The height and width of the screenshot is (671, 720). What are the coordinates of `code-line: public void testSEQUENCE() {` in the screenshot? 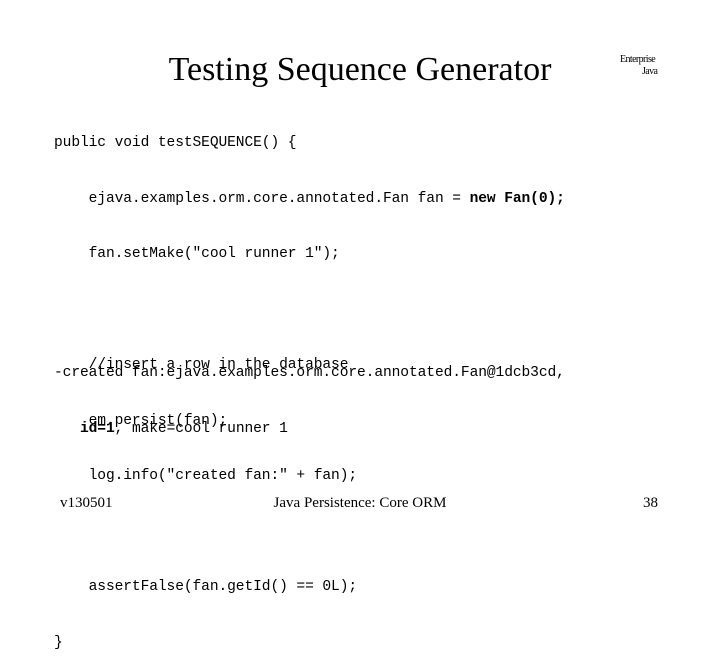 It's located at (175, 143).